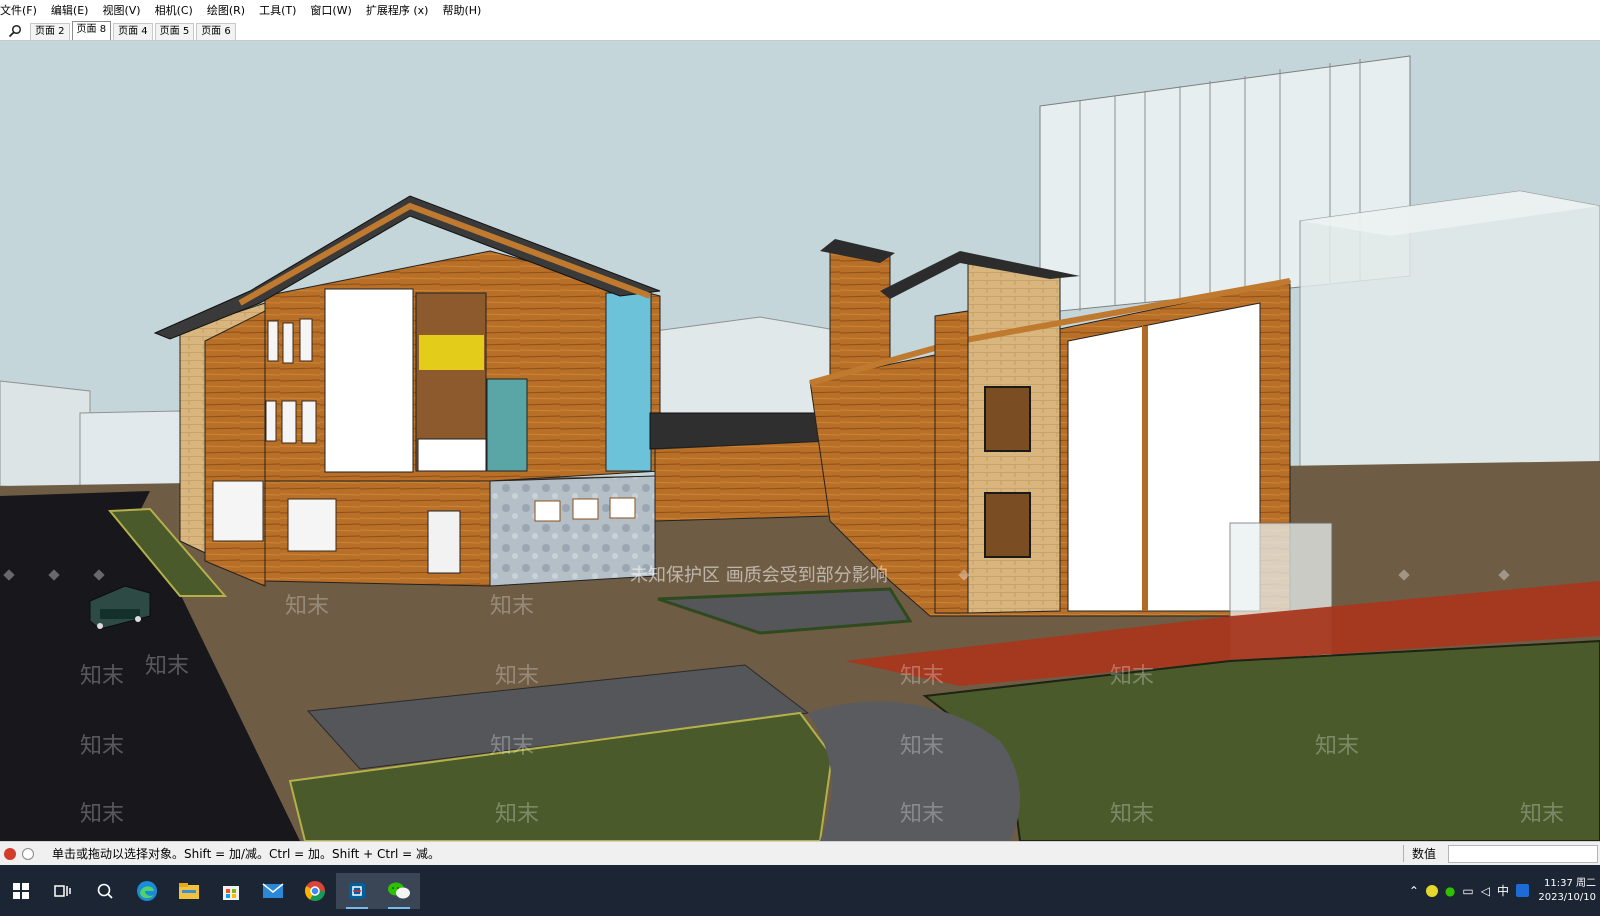  Describe the element at coordinates (280, 10) in the screenshot. I see `menu-tools: 工具(T)` at that location.